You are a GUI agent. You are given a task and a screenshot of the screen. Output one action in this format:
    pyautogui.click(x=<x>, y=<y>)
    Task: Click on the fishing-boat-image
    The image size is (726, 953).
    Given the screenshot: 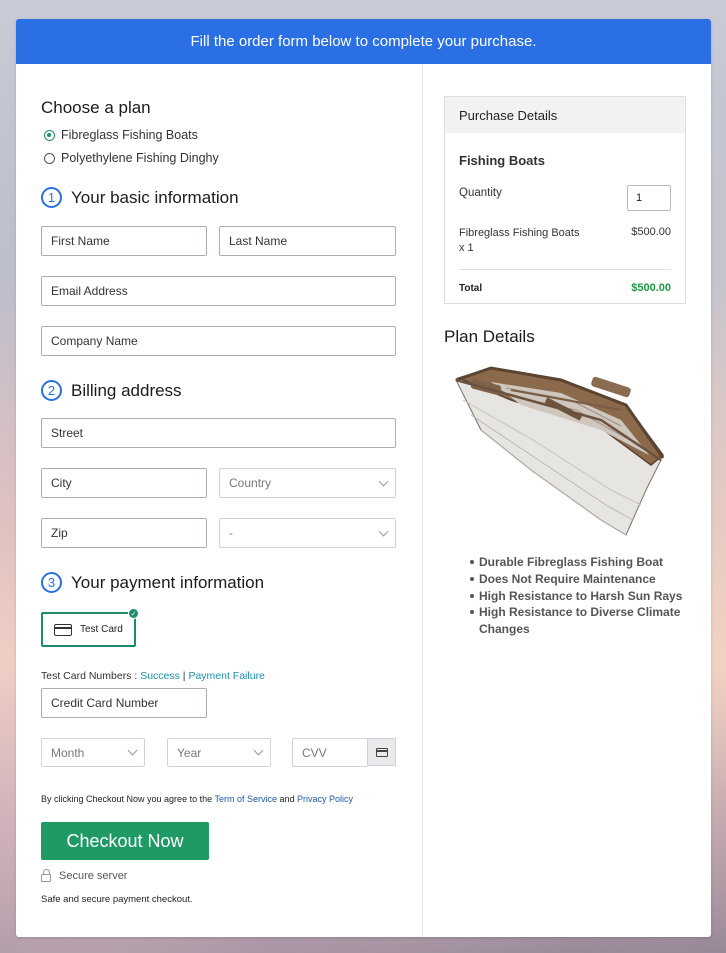 What is the action you would take?
    pyautogui.click(x=560, y=451)
    